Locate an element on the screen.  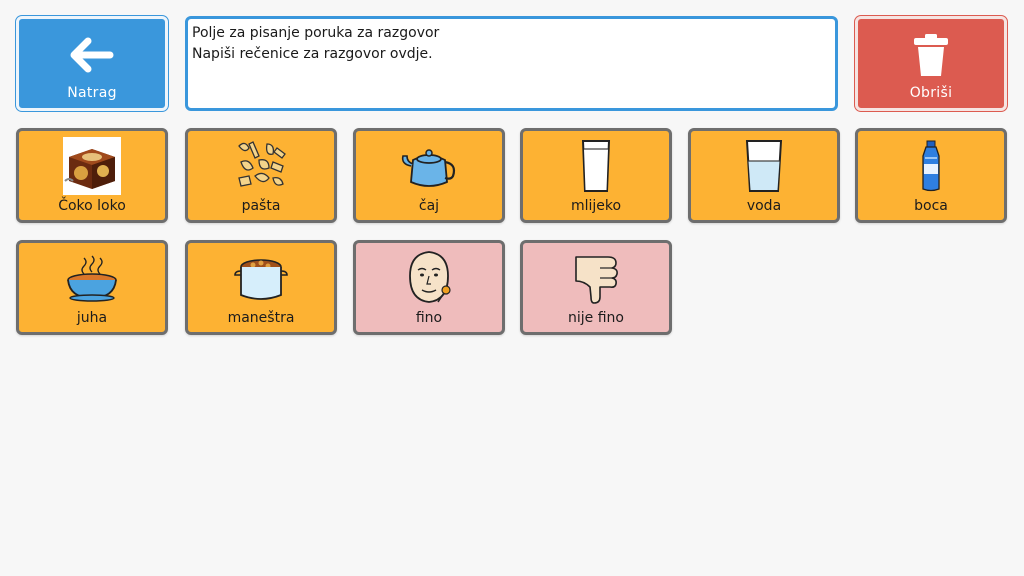
tile-label: maneštra is located at coordinates (261, 318).